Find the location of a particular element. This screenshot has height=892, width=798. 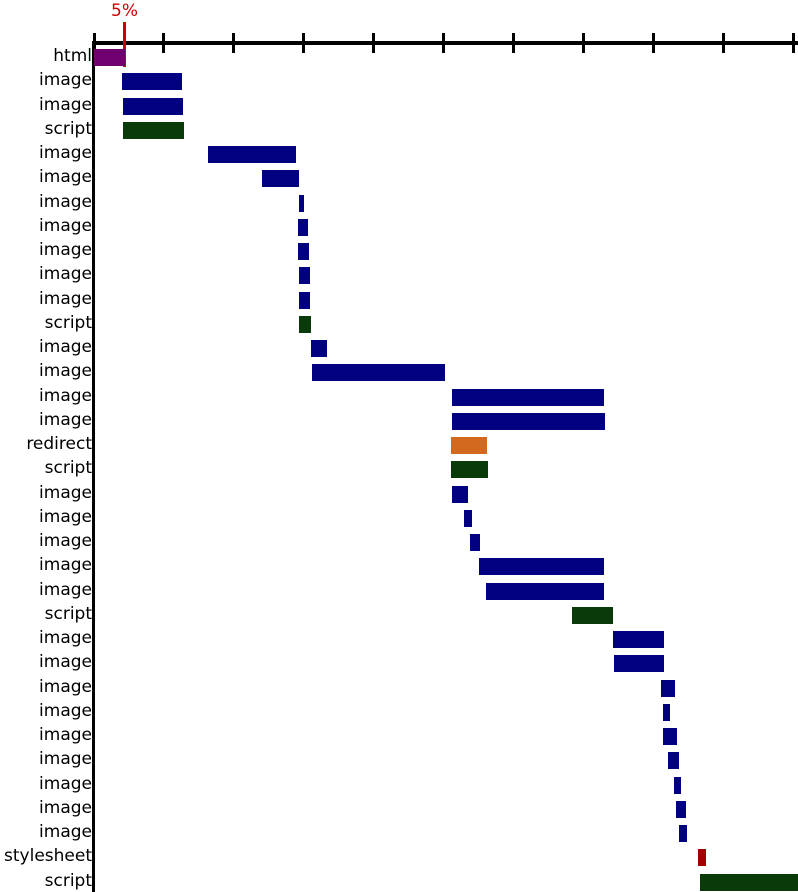

row-label-image-25: image is located at coordinates (65, 662).